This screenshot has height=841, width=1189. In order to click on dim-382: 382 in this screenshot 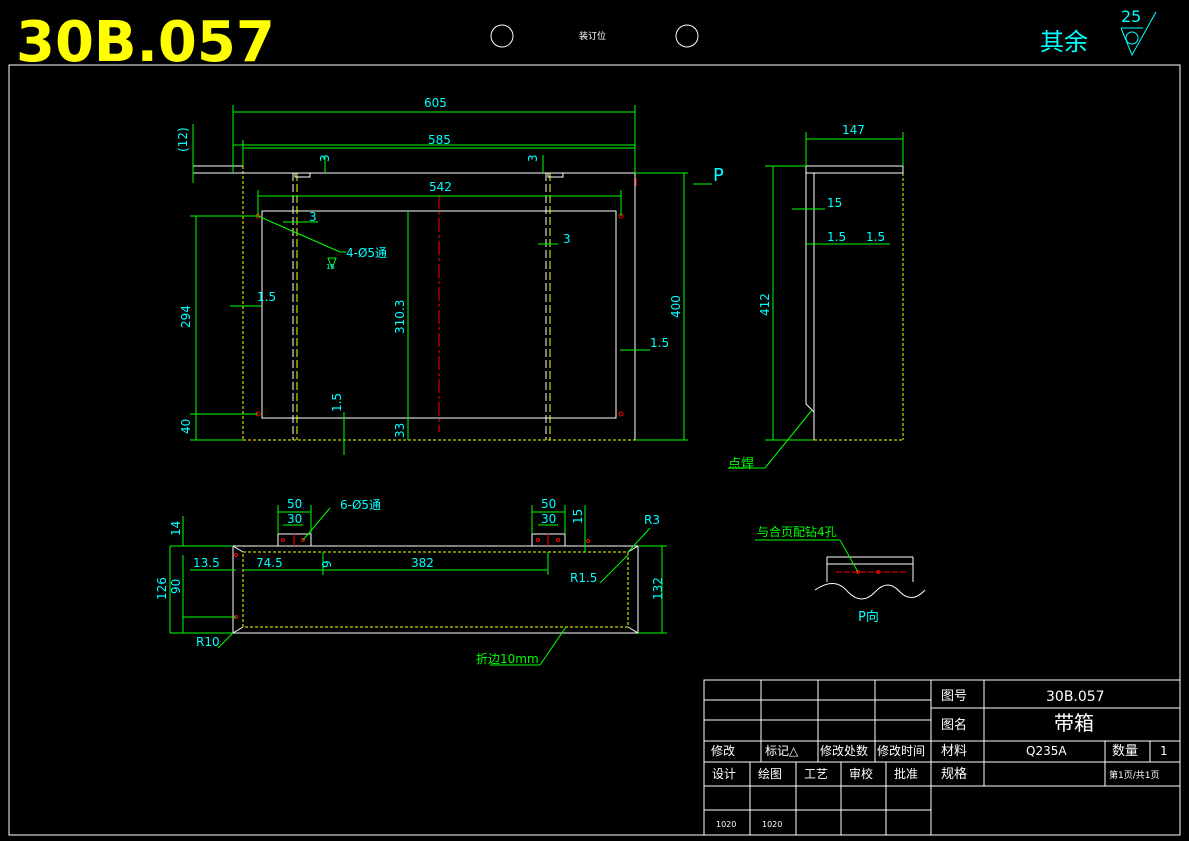, I will do `click(422, 563)`.